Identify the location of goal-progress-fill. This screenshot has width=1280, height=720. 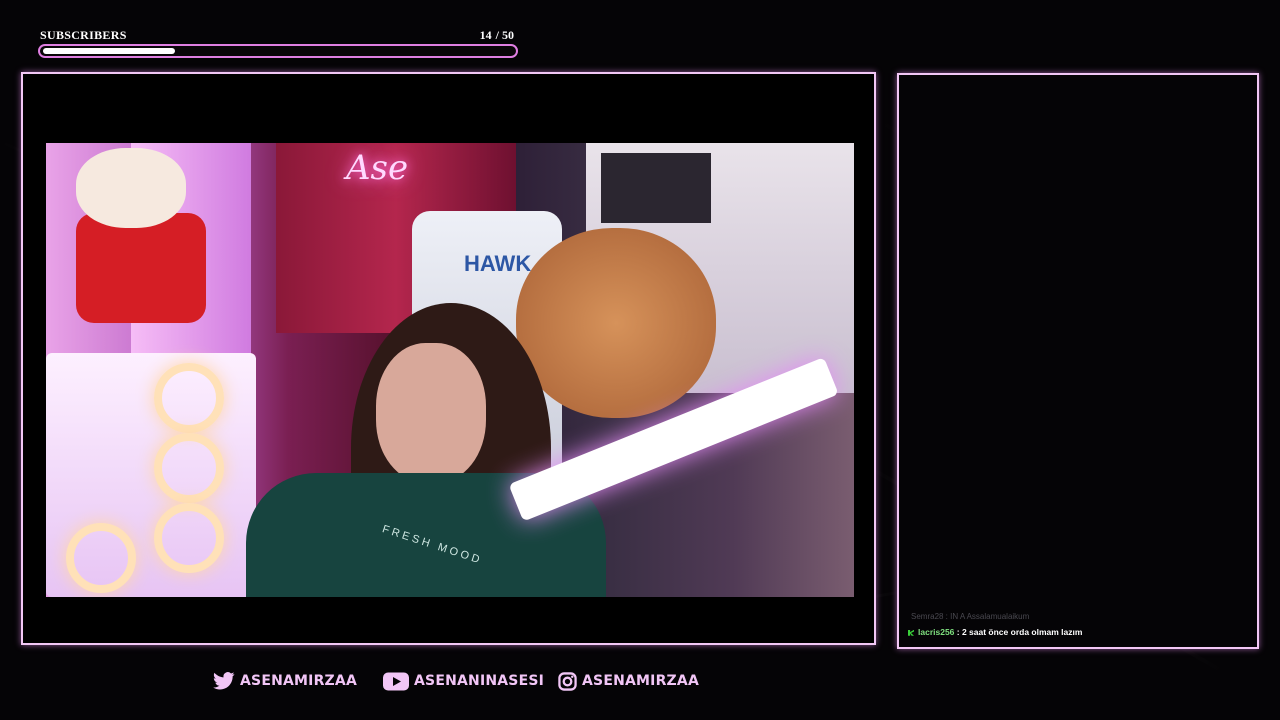
(109, 51).